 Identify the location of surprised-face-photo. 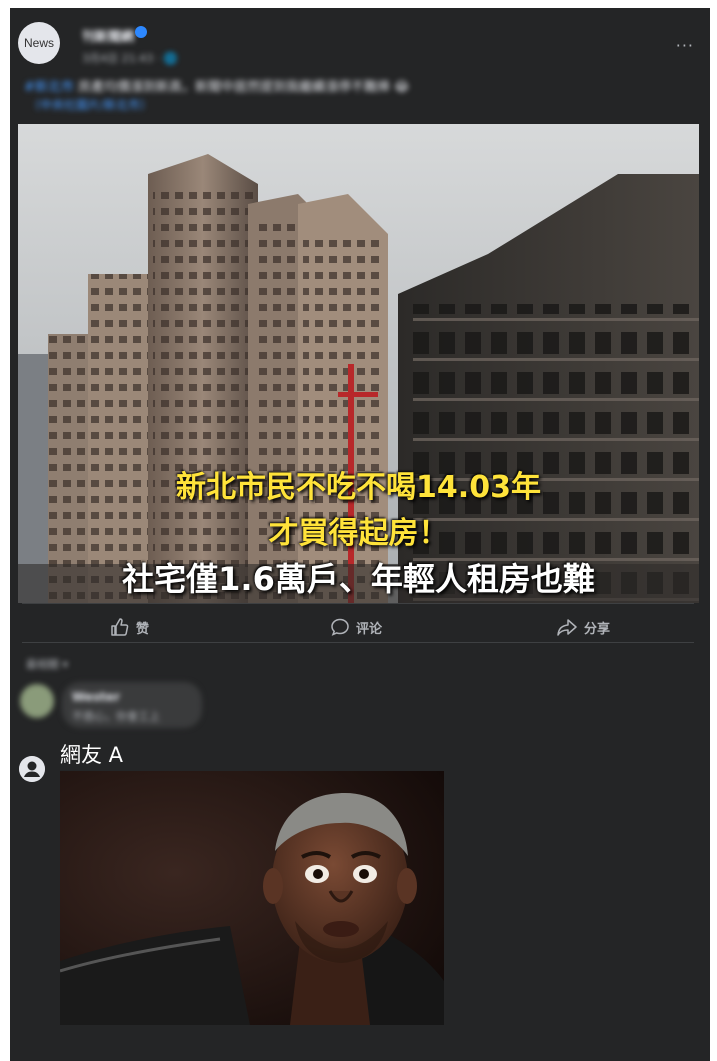
(252, 898).